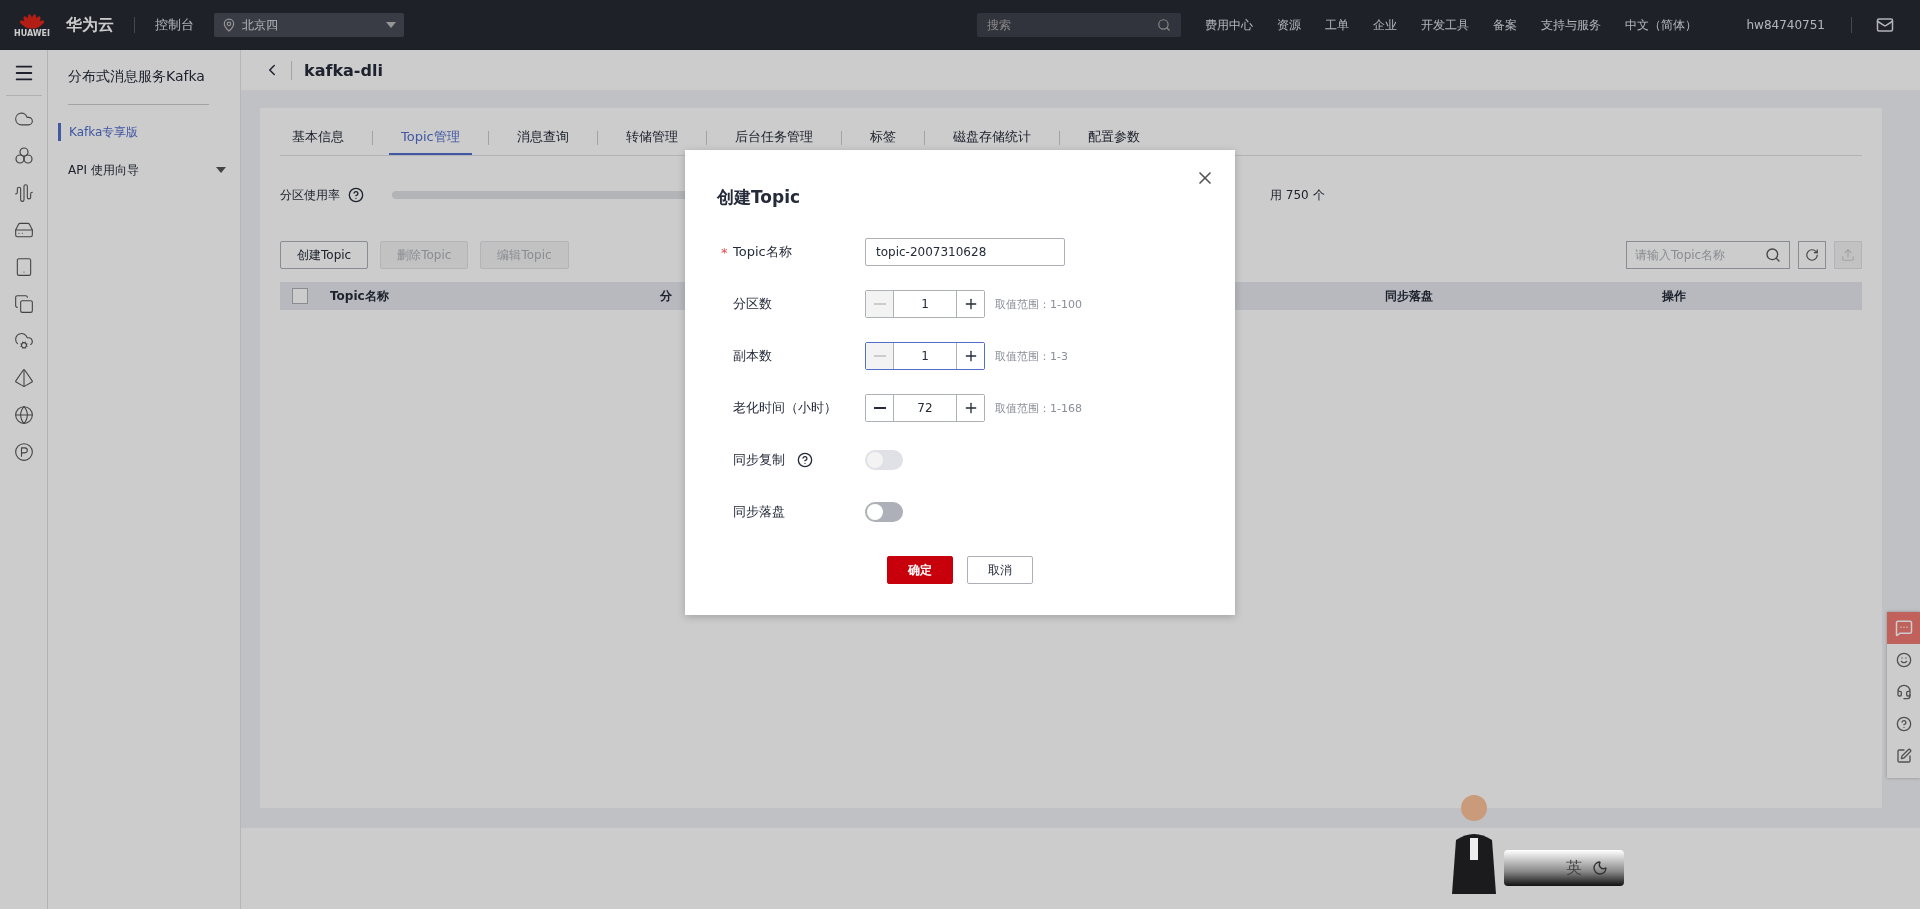 The width and height of the screenshot is (1920, 909). I want to click on field-label: 老化时间（小时）, so click(785, 408).